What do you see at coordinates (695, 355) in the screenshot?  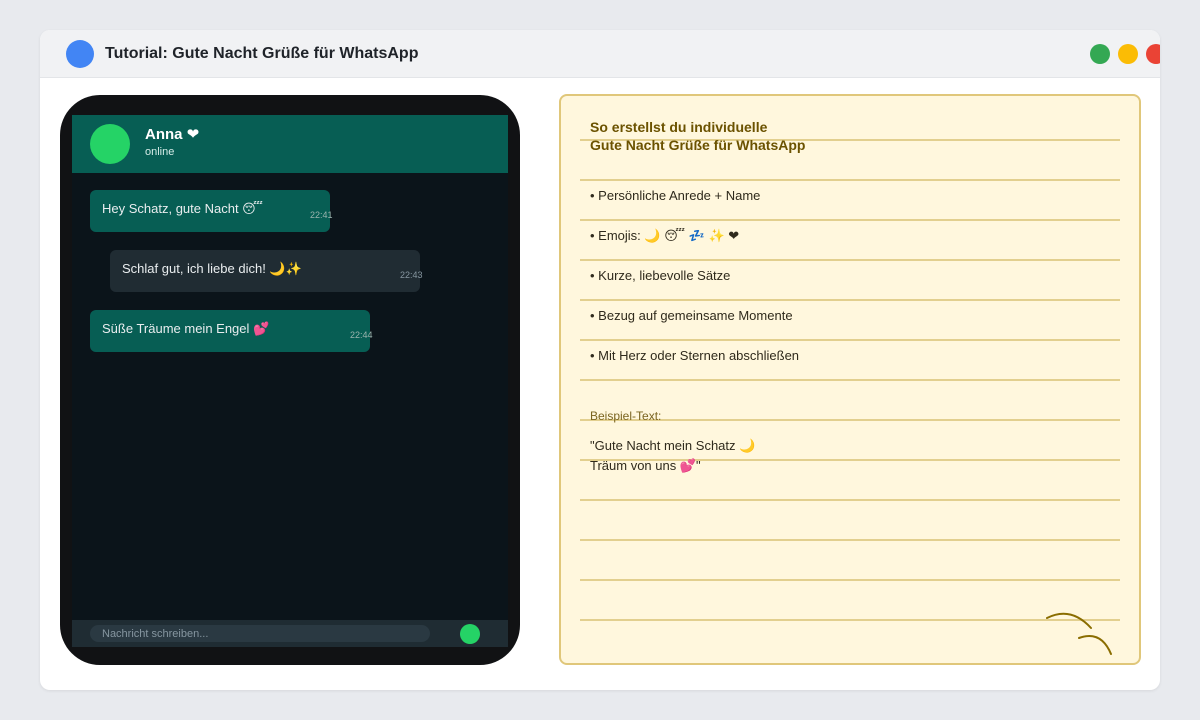 I see `tip-item: • Mit Herz oder Sternen abschließen` at bounding box center [695, 355].